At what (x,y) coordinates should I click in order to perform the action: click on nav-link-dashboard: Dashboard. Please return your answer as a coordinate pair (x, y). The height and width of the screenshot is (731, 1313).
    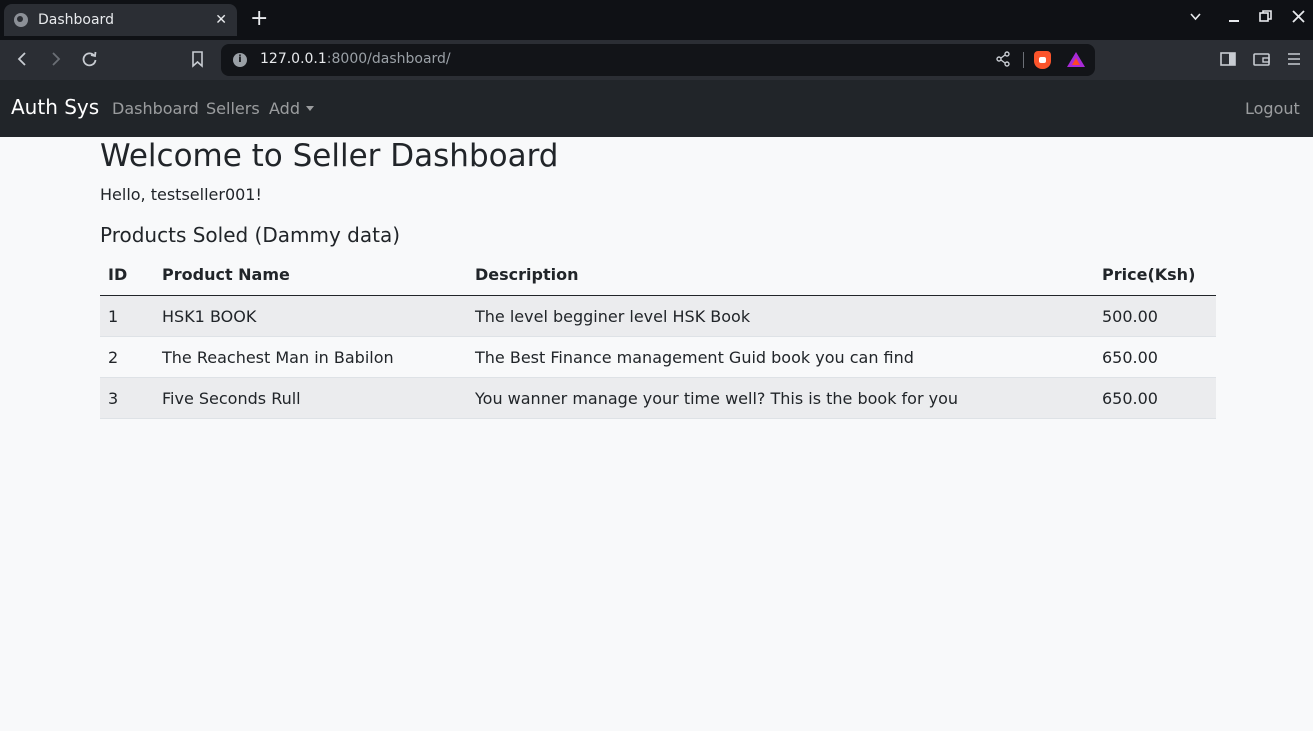
    Looking at the image, I should click on (155, 108).